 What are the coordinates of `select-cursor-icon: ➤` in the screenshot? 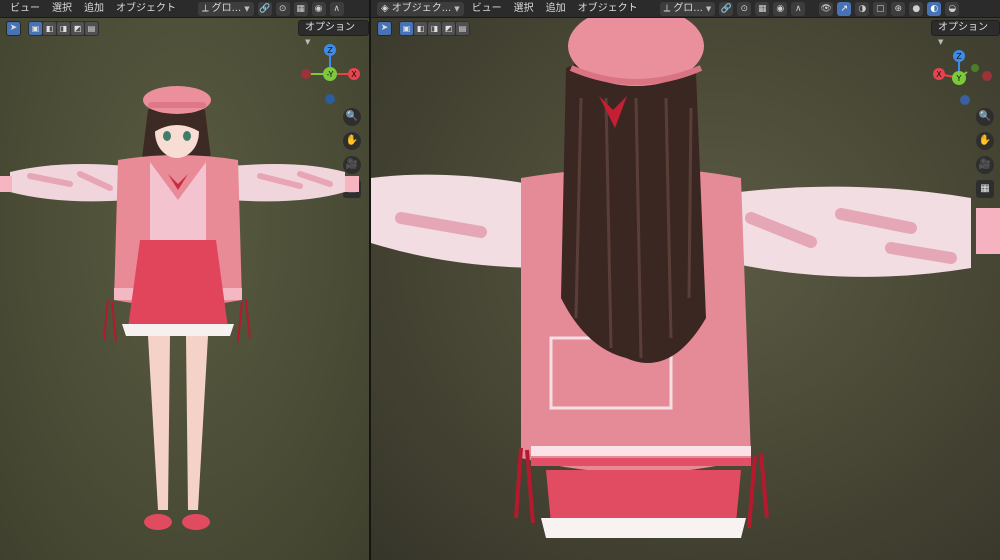 It's located at (13, 28).